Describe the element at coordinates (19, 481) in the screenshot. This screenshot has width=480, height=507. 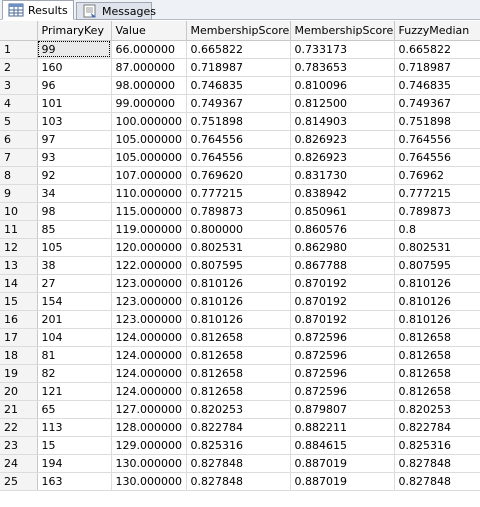
I see `row-number: 25` at that location.